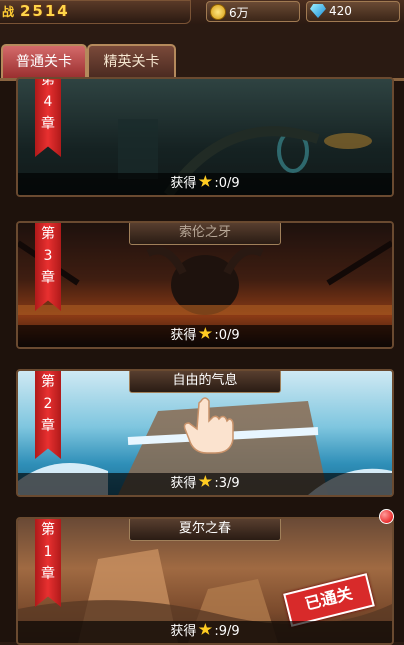  I want to click on chapter-1-stars: 获得:9/9, so click(205, 632).